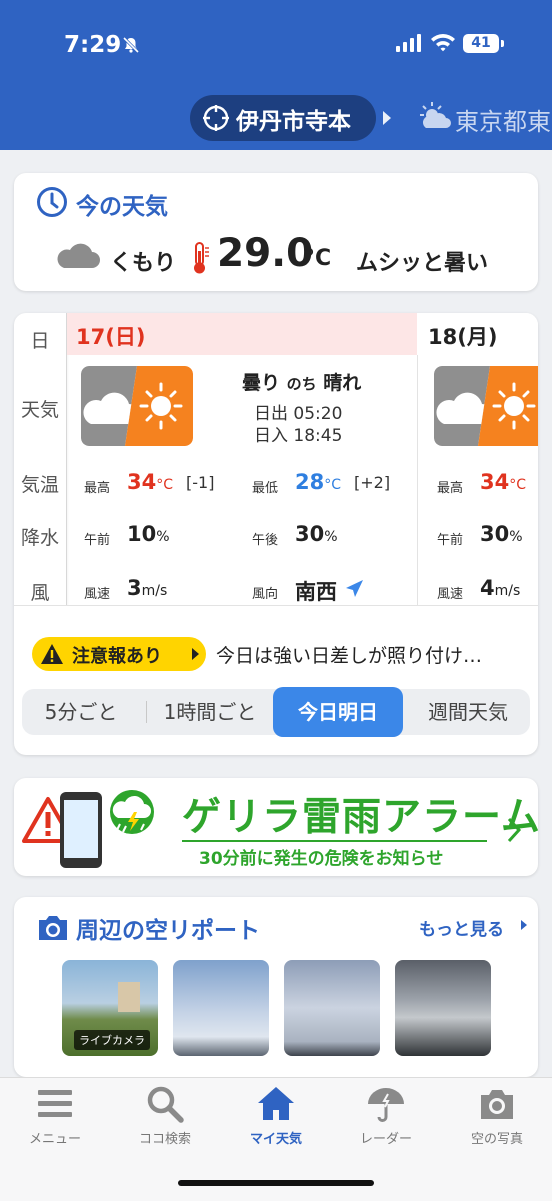  What do you see at coordinates (276, 46) in the screenshot?
I see `status-bar: 7:29 41` at bounding box center [276, 46].